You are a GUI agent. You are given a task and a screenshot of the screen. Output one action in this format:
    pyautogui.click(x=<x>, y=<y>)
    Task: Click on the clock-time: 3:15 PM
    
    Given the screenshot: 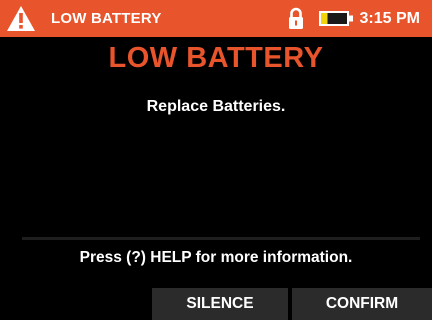 What is the action you would take?
    pyautogui.click(x=389, y=18)
    